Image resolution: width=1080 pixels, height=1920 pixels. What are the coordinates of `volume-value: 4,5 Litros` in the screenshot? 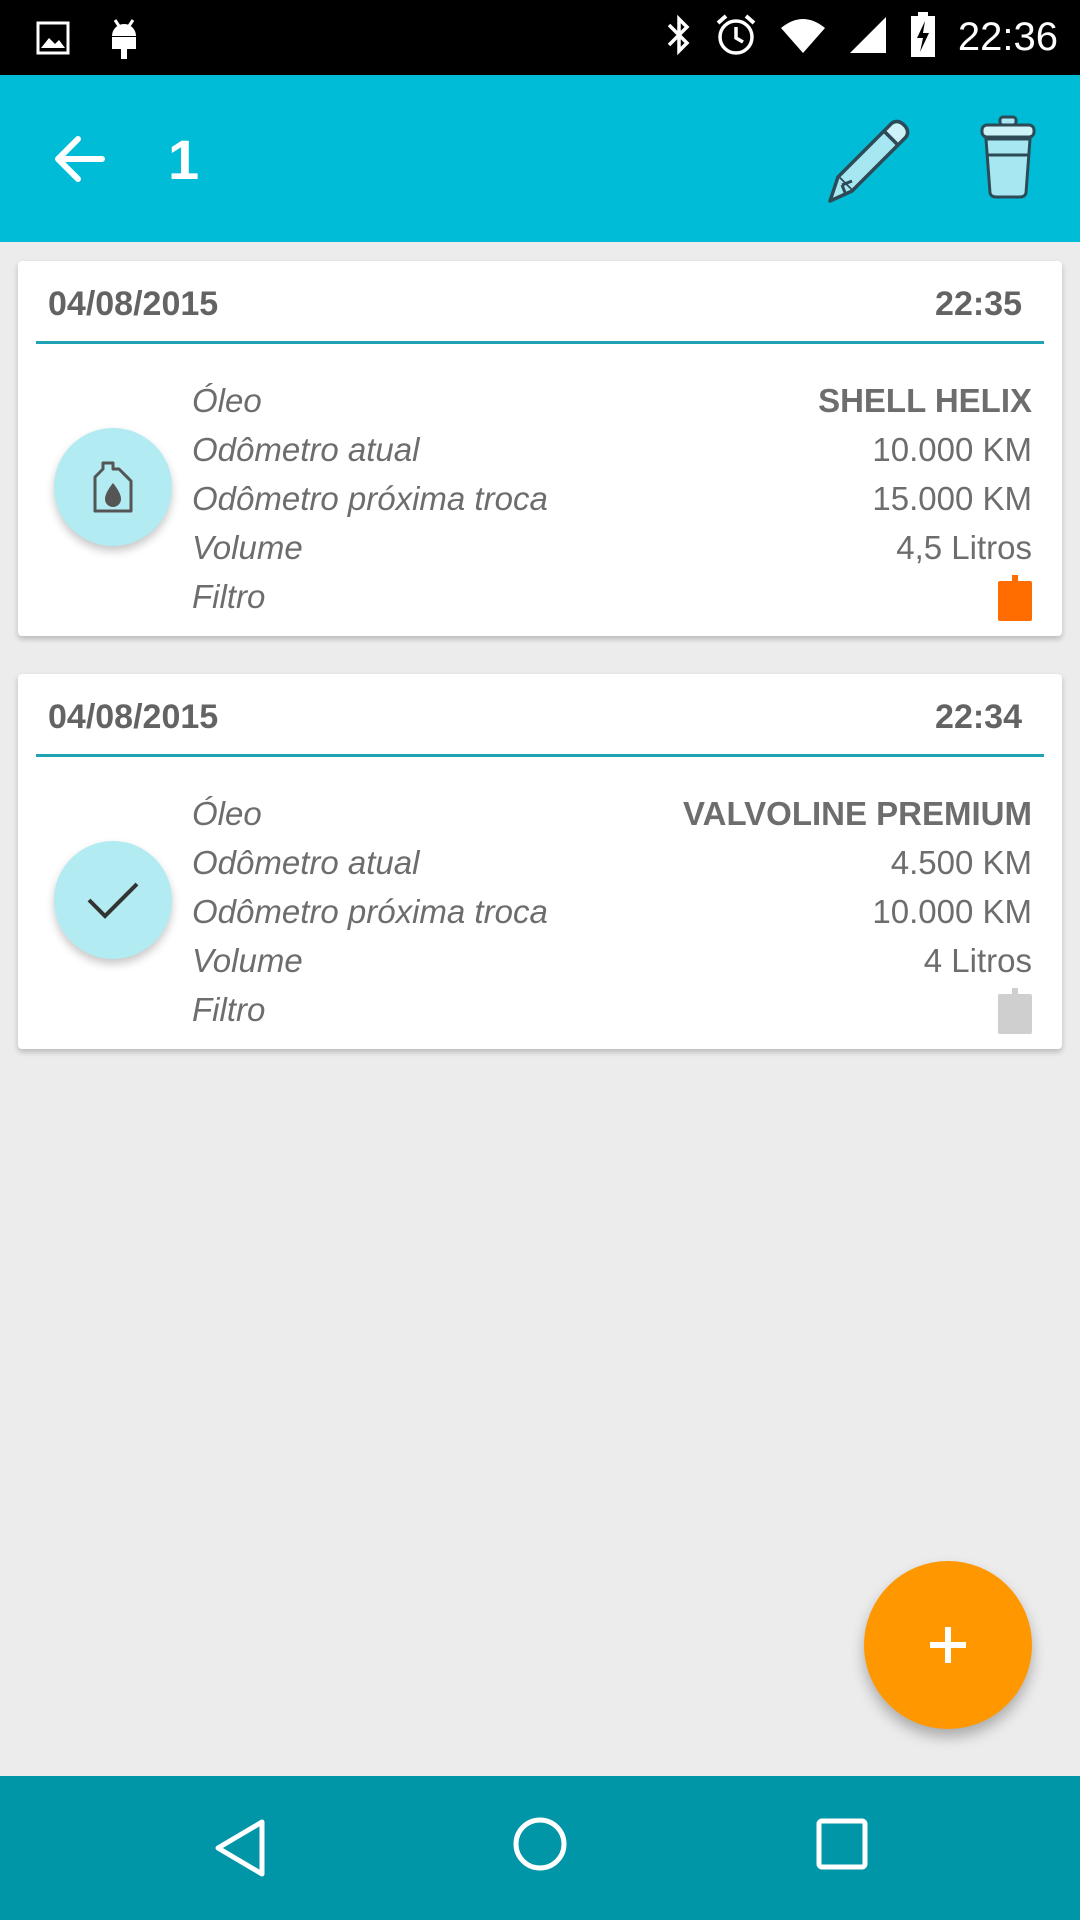 It's located at (964, 547).